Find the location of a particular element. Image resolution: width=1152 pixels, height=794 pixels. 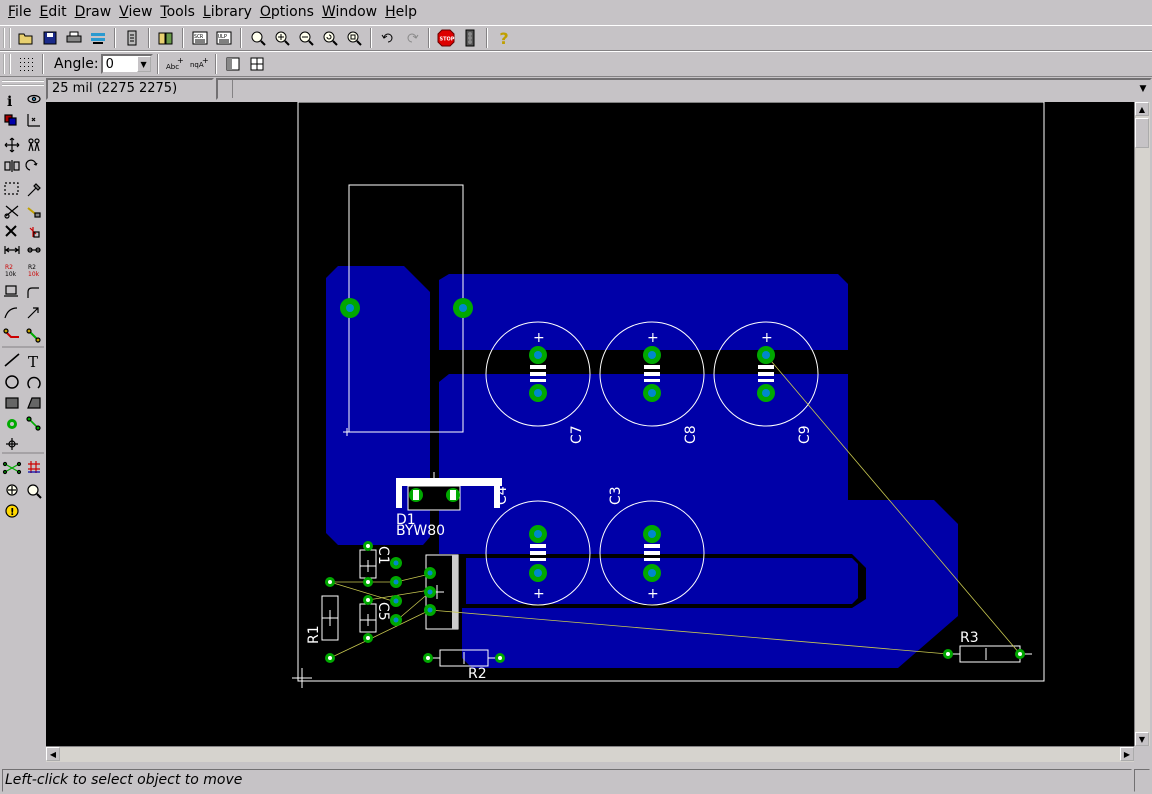

add-icon is located at coordinates (34, 232).